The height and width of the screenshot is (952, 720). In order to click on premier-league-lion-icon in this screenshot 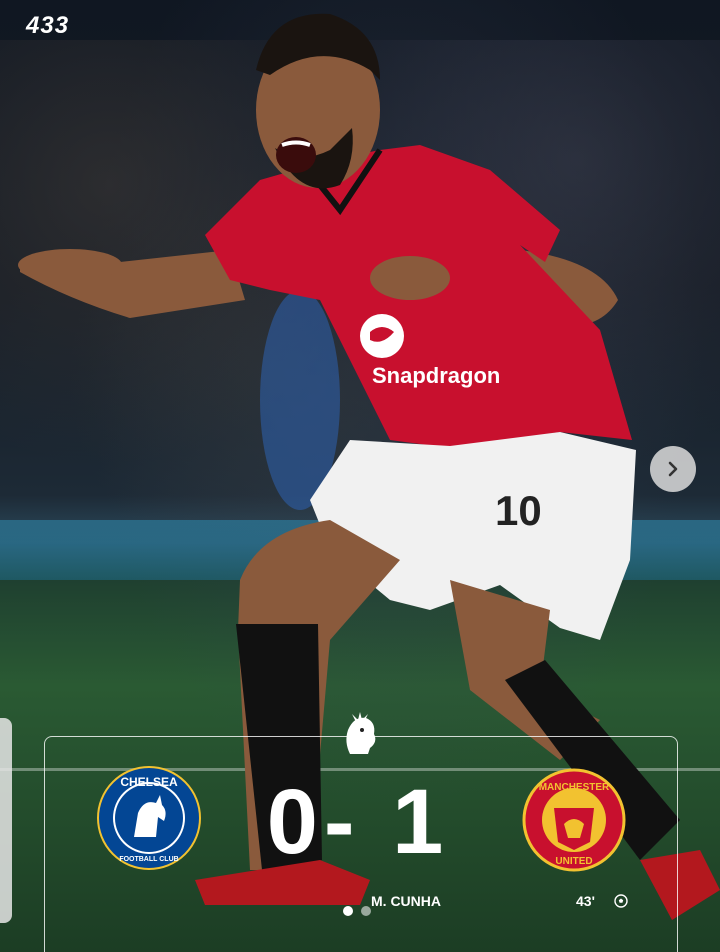, I will do `click(361, 733)`.